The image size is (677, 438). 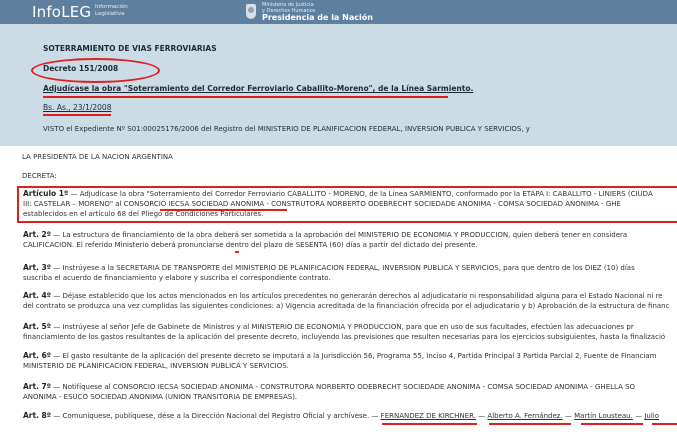 I want to click on adjudication-red-underline, so click(x=245, y=97).